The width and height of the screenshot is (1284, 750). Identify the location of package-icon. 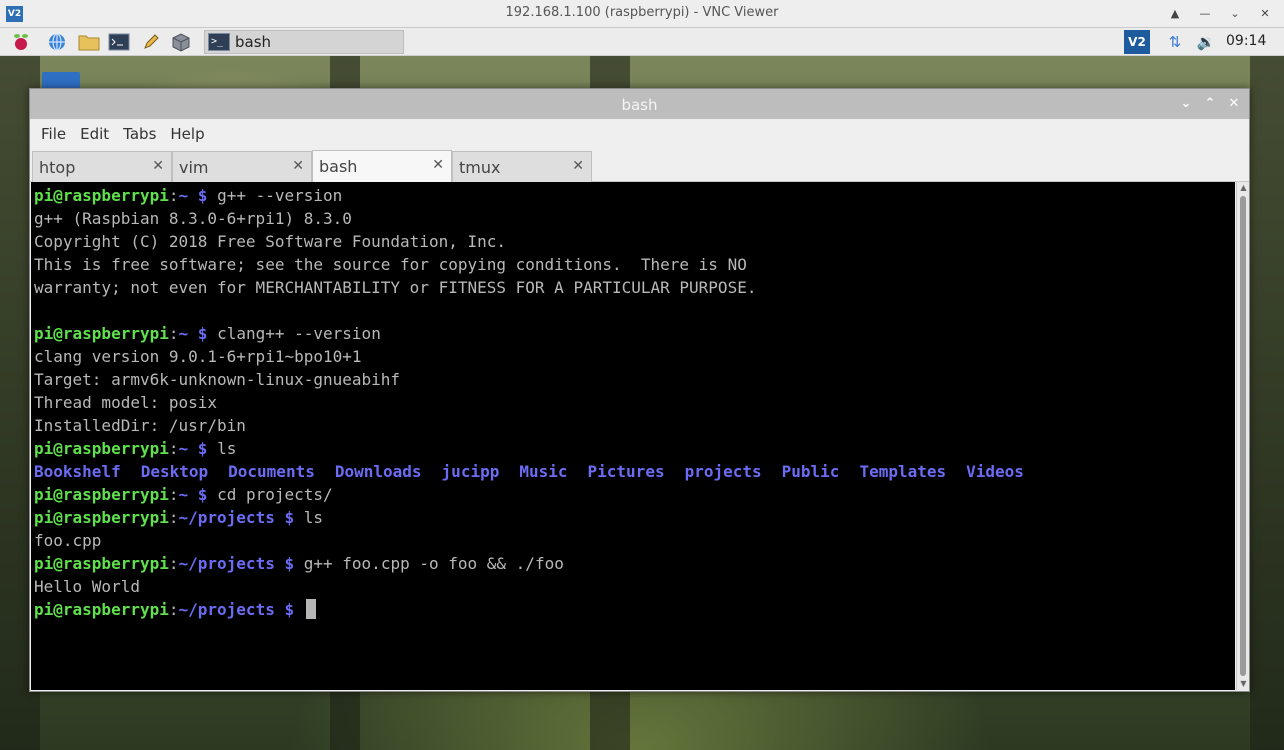
(181, 42).